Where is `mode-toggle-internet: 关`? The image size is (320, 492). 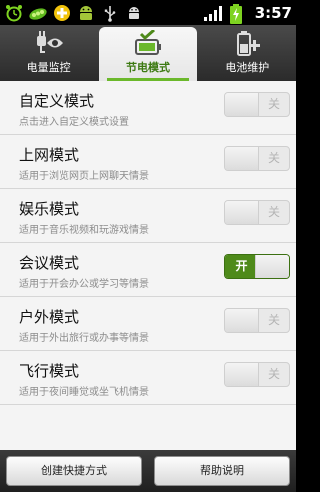 mode-toggle-internet: 关 is located at coordinates (257, 158).